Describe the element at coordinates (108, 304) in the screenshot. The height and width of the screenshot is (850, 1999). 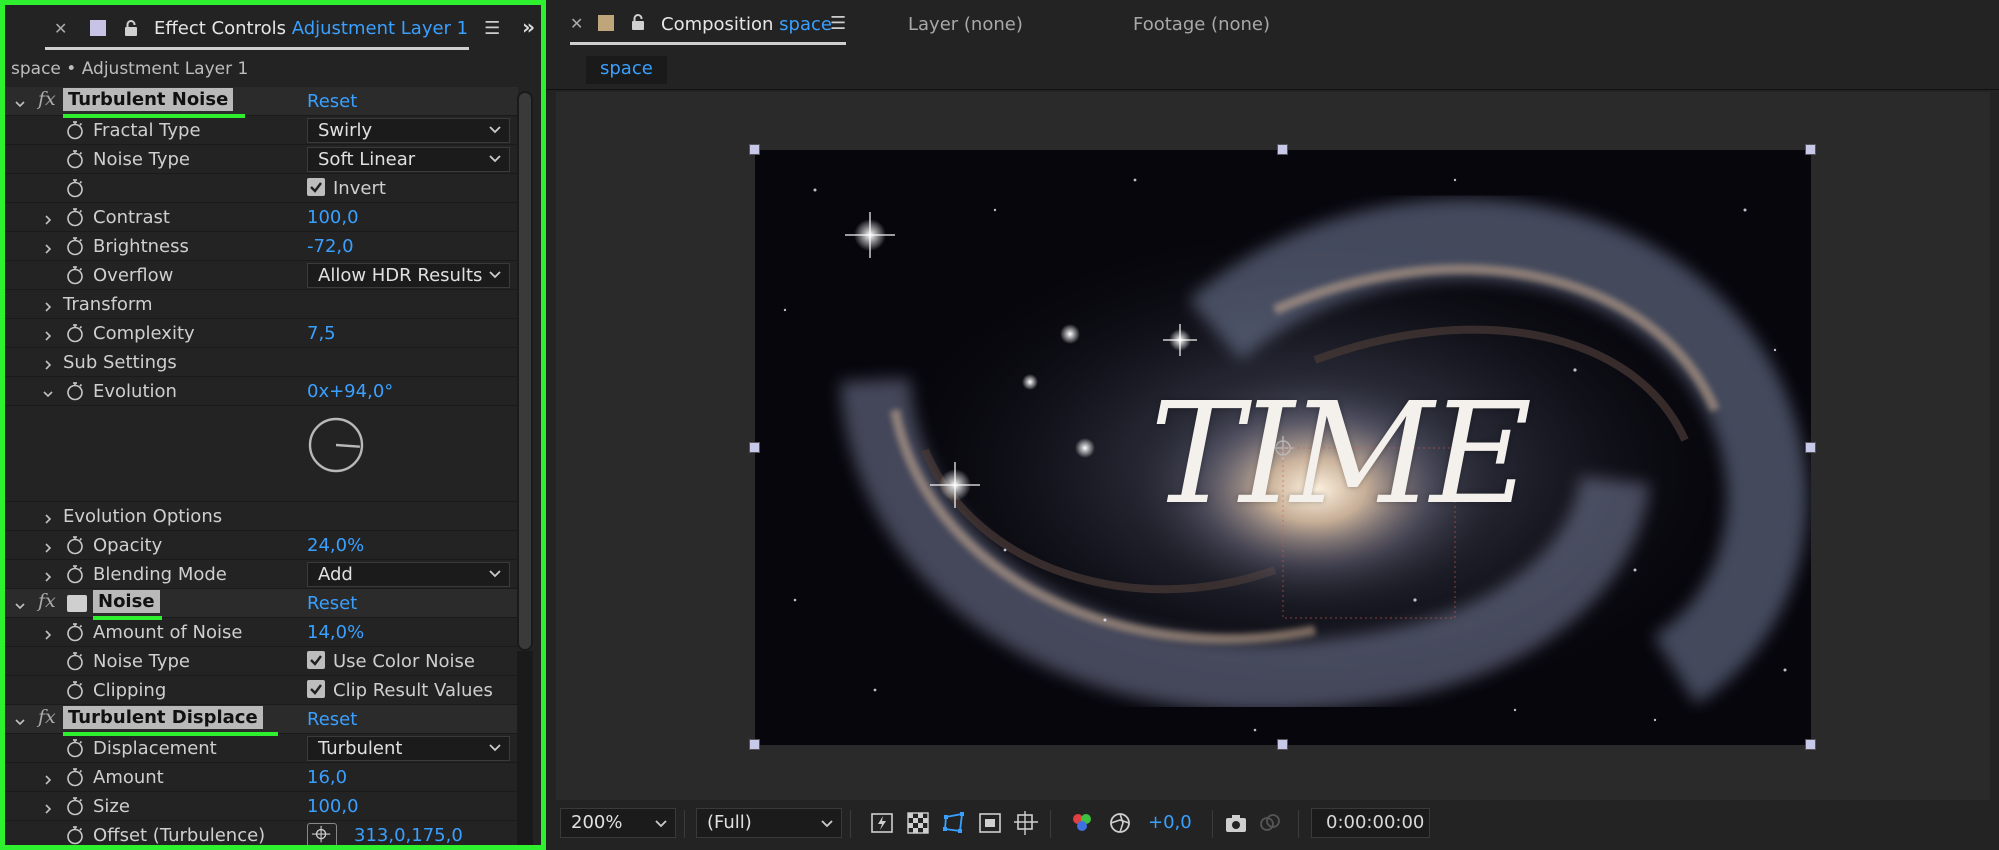
I see `property-group-label: Transform` at that location.